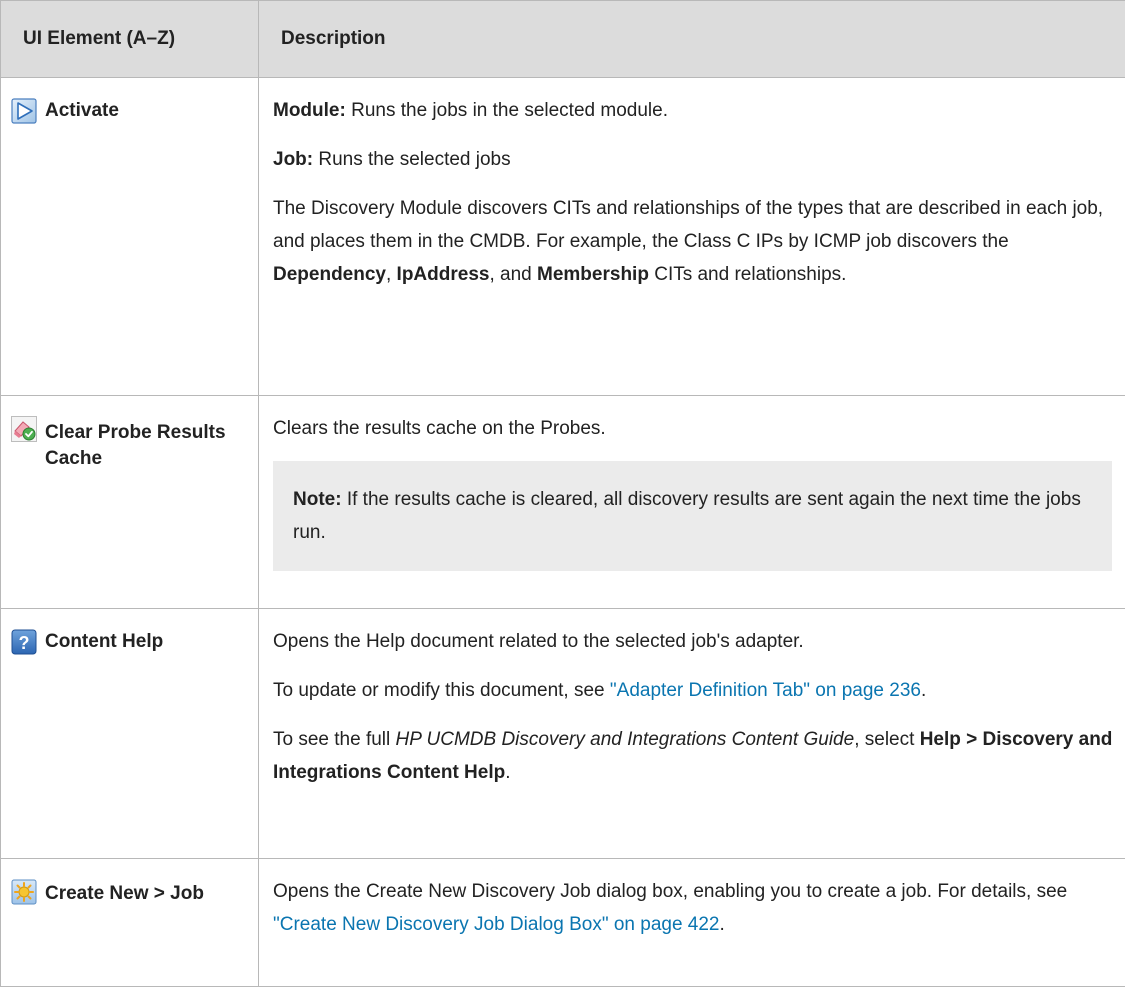  I want to click on help-question-icon: ?, so click(24, 642).